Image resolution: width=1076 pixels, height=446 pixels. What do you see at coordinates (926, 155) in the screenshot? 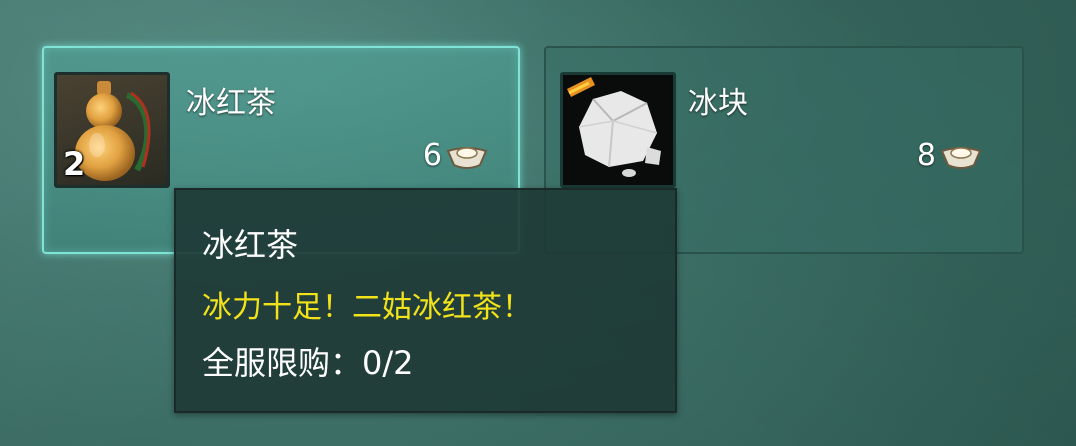
I see `price-value: 8` at bounding box center [926, 155].